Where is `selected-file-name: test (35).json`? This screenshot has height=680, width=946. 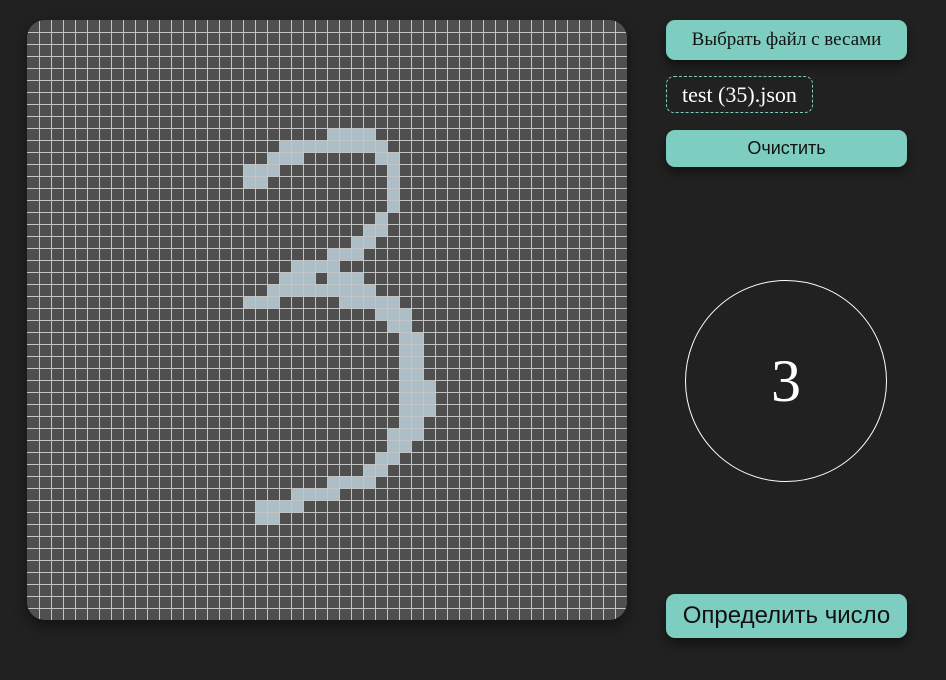
selected-file-name: test (35).json is located at coordinates (739, 94).